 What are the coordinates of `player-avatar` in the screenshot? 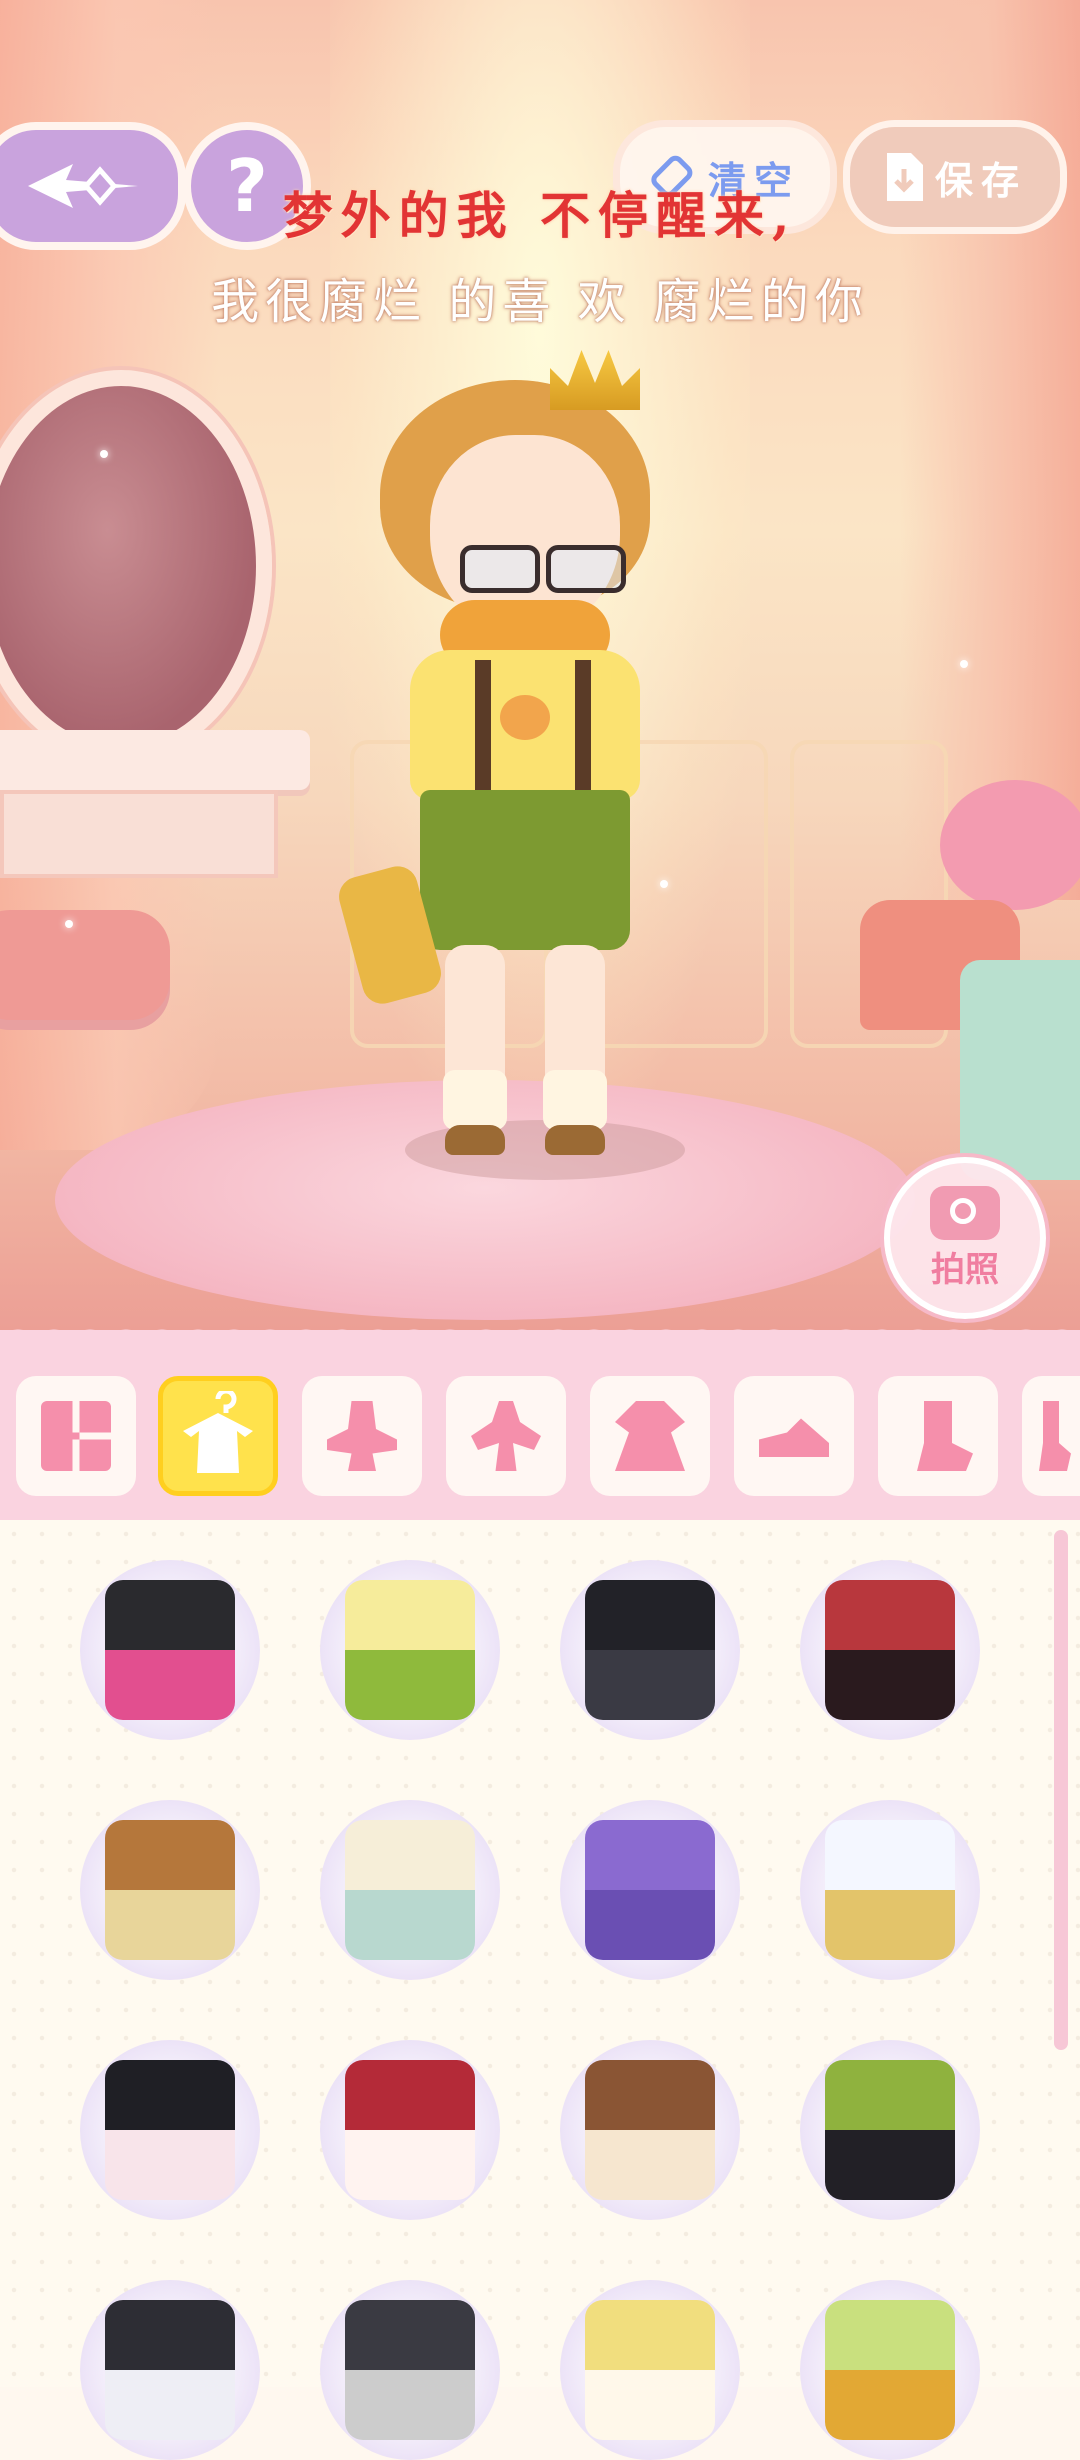 It's located at (507, 770).